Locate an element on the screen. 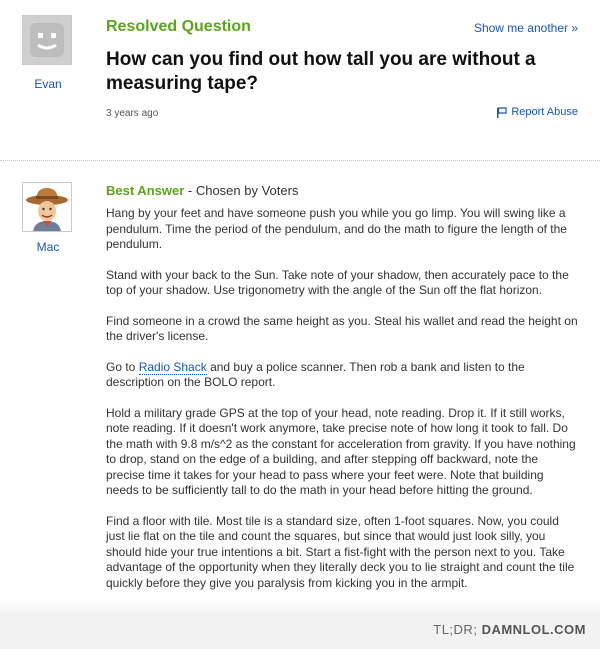 The width and height of the screenshot is (600, 649). resolved-question-label: Resolved Question is located at coordinates (178, 26).